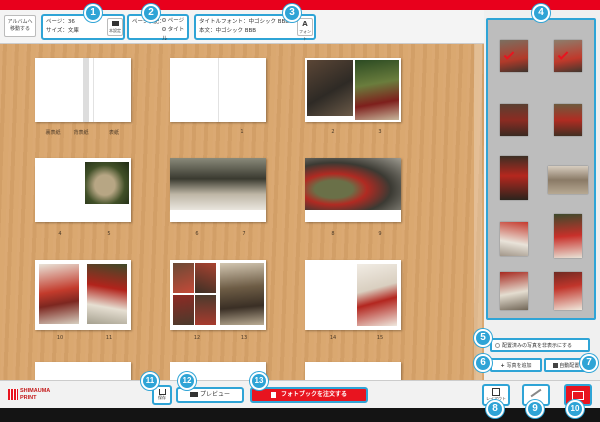 This screenshot has height=422, width=600. I want to click on grid-icon, so click(555, 365).